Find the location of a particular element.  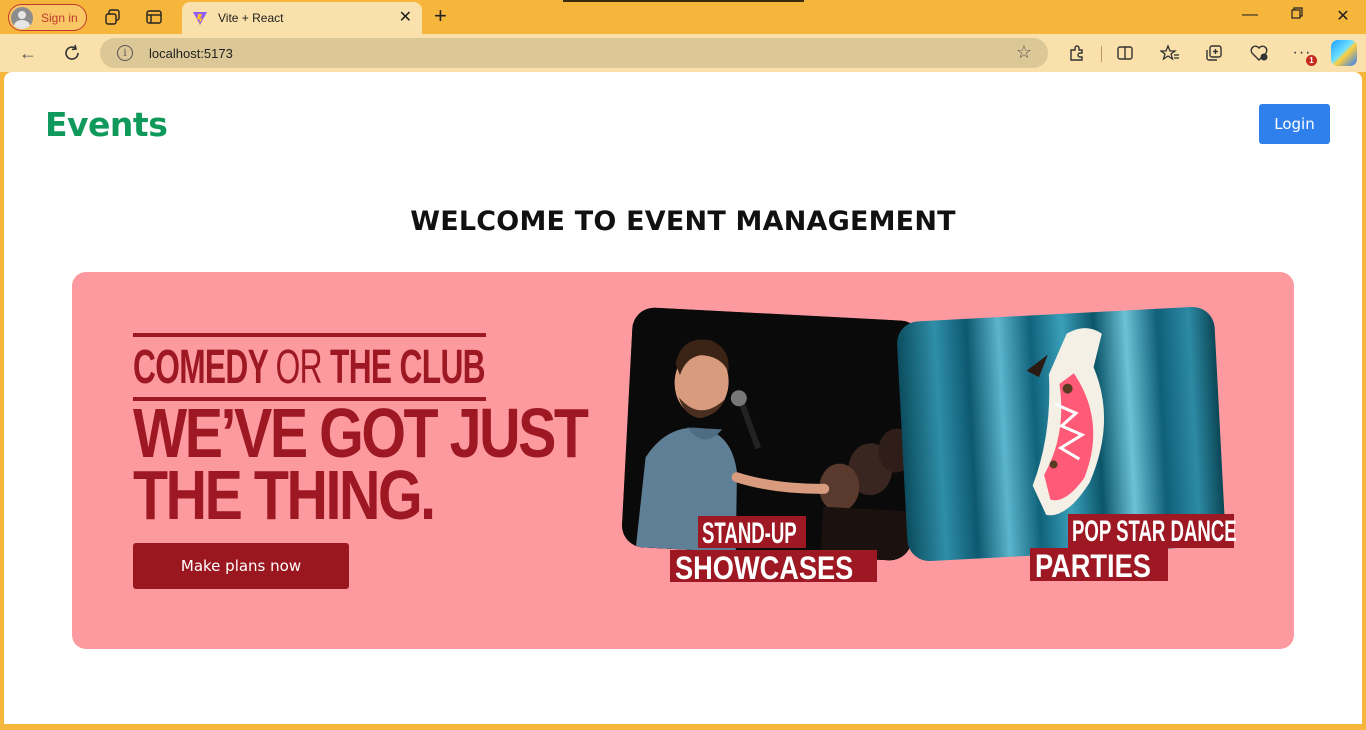

tagline-club: THE CLUB is located at coordinates (408, 367).